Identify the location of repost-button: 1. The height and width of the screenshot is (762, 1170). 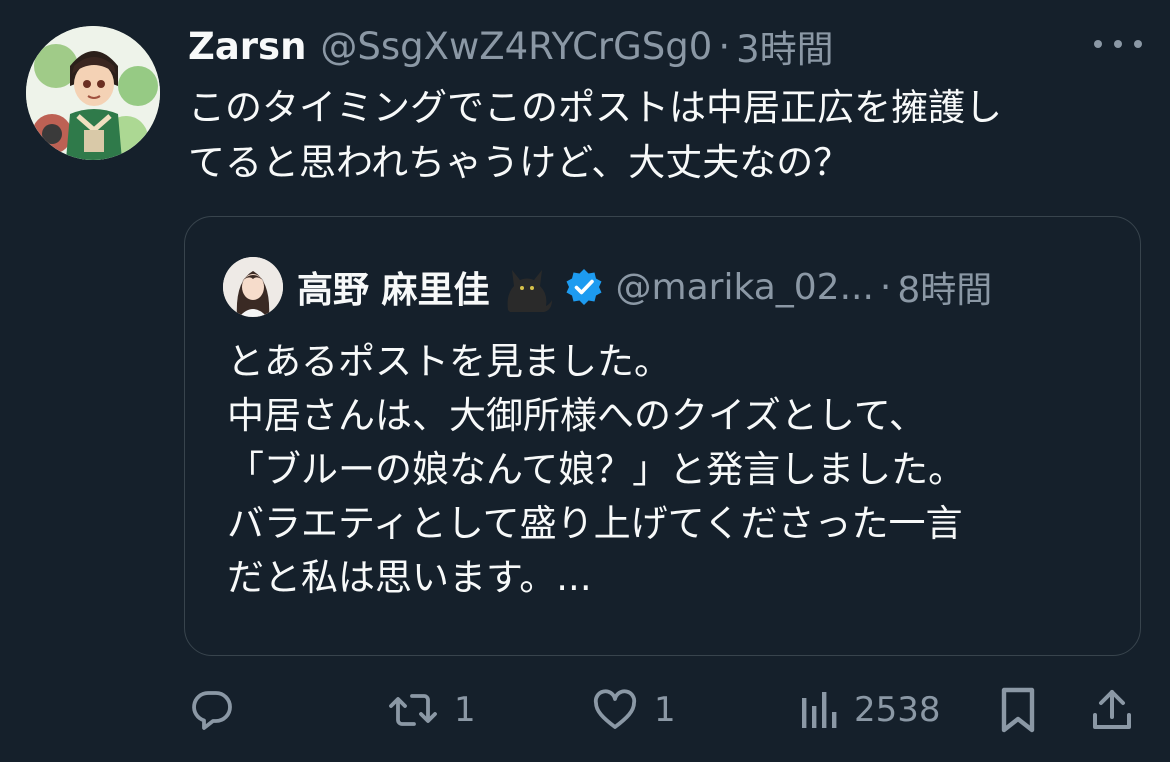
(431, 710).